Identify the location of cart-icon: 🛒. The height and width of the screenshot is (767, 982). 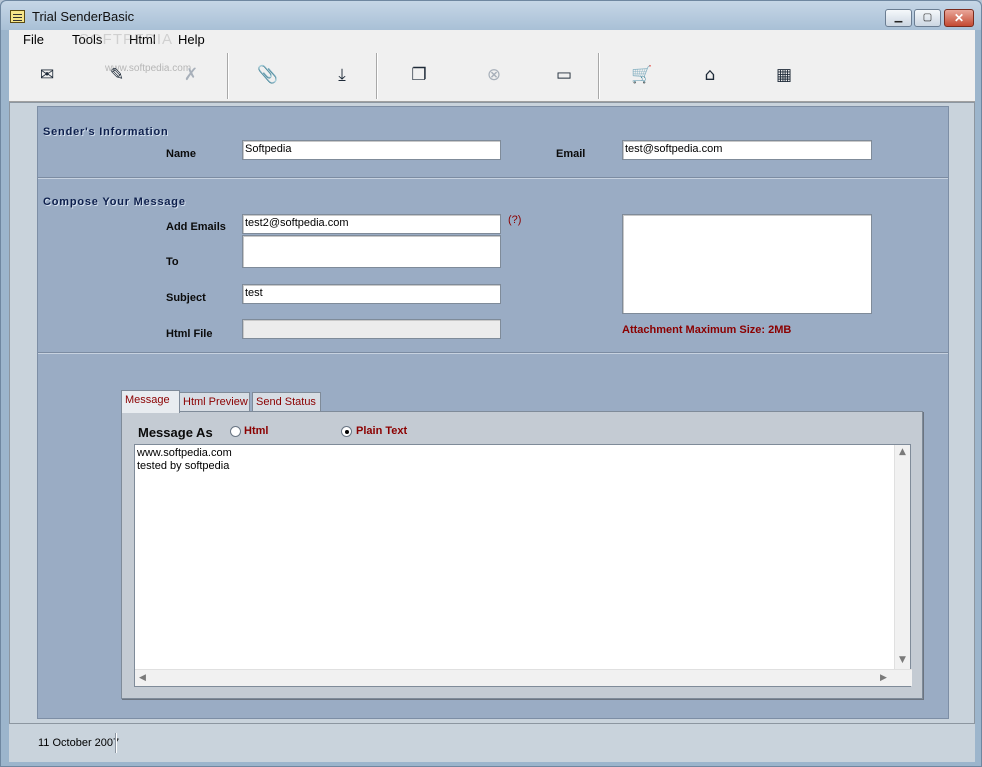
(642, 75).